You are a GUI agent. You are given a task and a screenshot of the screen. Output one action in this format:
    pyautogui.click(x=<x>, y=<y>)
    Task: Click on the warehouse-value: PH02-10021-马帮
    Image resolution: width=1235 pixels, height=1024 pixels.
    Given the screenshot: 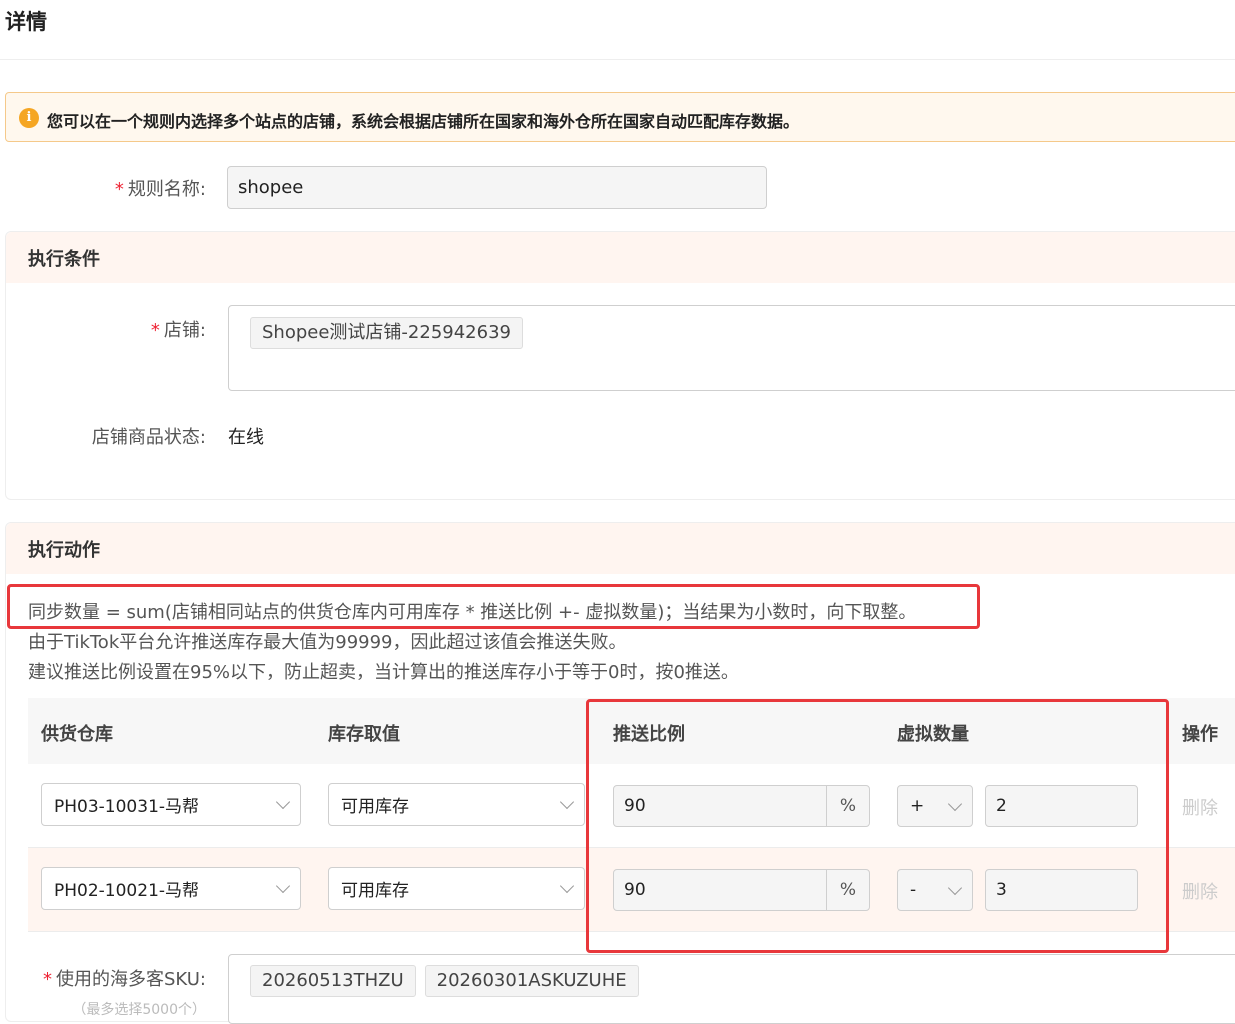 What is the action you would take?
    pyautogui.click(x=127, y=891)
    